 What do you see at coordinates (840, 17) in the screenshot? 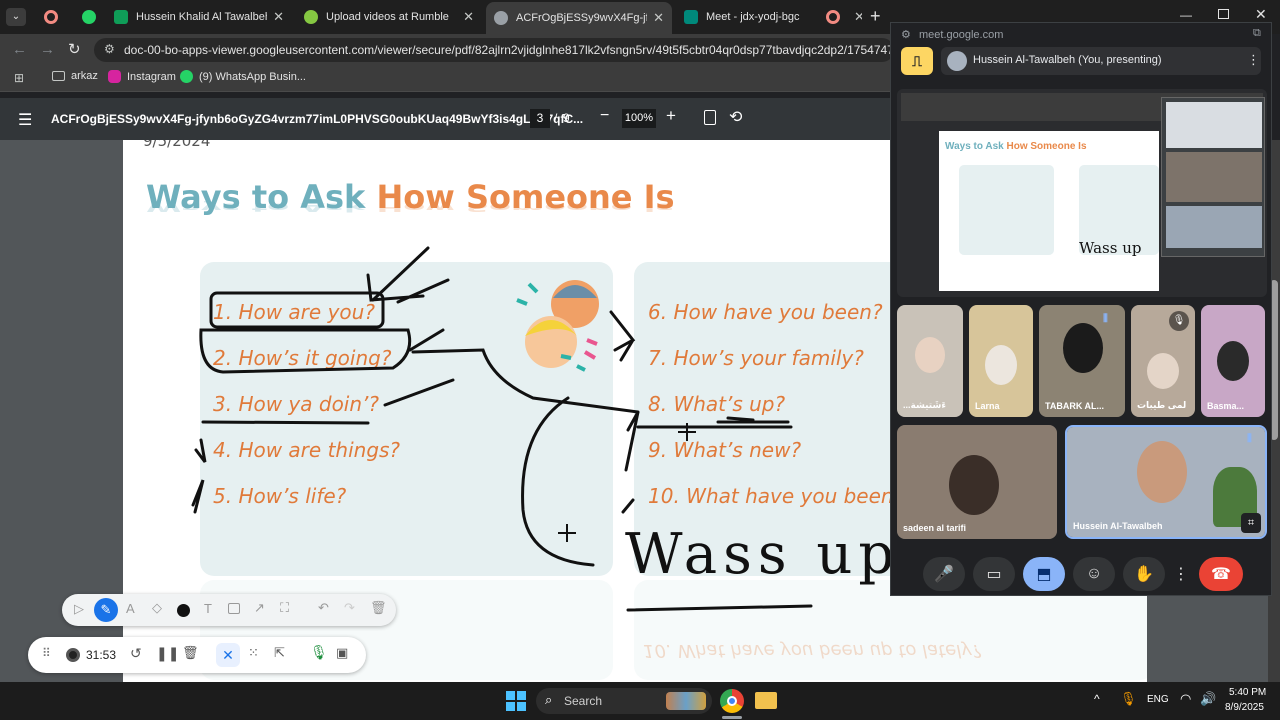
I see `tab-recorder-2: ✕` at bounding box center [840, 17].